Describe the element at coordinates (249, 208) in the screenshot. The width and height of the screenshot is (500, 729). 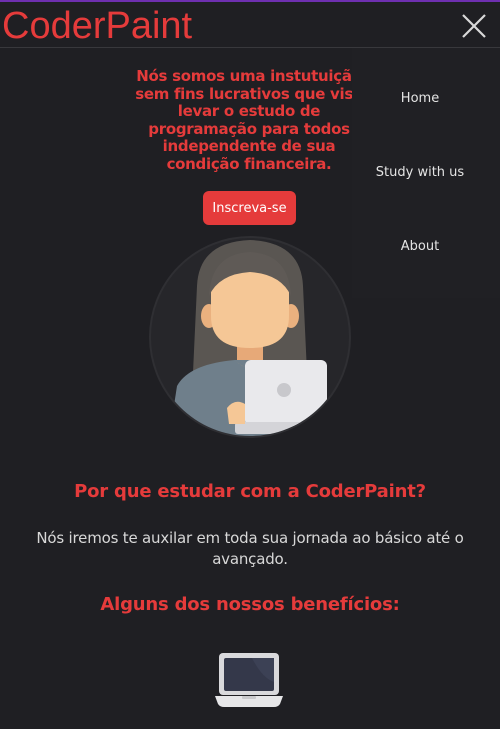
I see `signup-button: Inscreva-se` at that location.